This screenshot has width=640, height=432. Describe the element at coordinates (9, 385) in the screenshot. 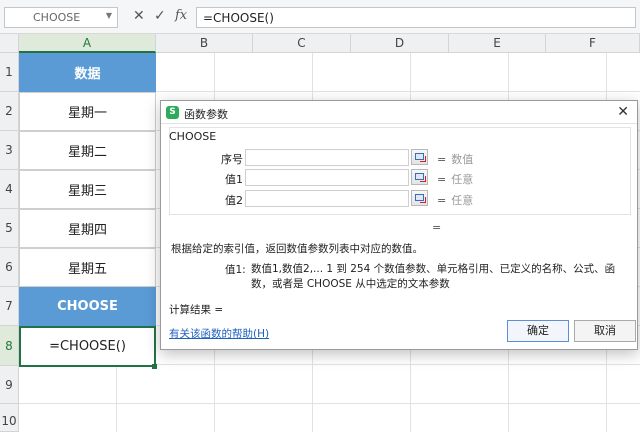

I see `row-header-9: 9` at that location.